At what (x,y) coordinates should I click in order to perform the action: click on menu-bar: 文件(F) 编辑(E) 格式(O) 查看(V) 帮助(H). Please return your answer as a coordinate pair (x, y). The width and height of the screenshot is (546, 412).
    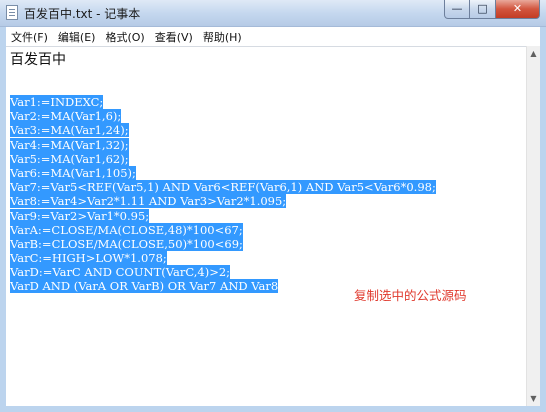
    Looking at the image, I should click on (273, 36).